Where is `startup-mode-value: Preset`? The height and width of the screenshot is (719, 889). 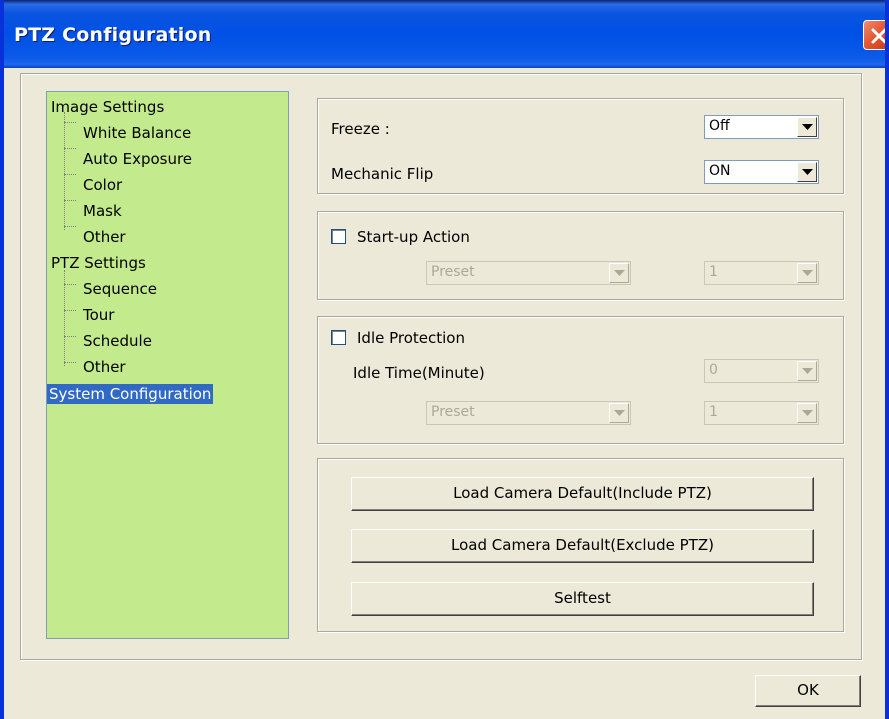 startup-mode-value: Preset is located at coordinates (453, 272).